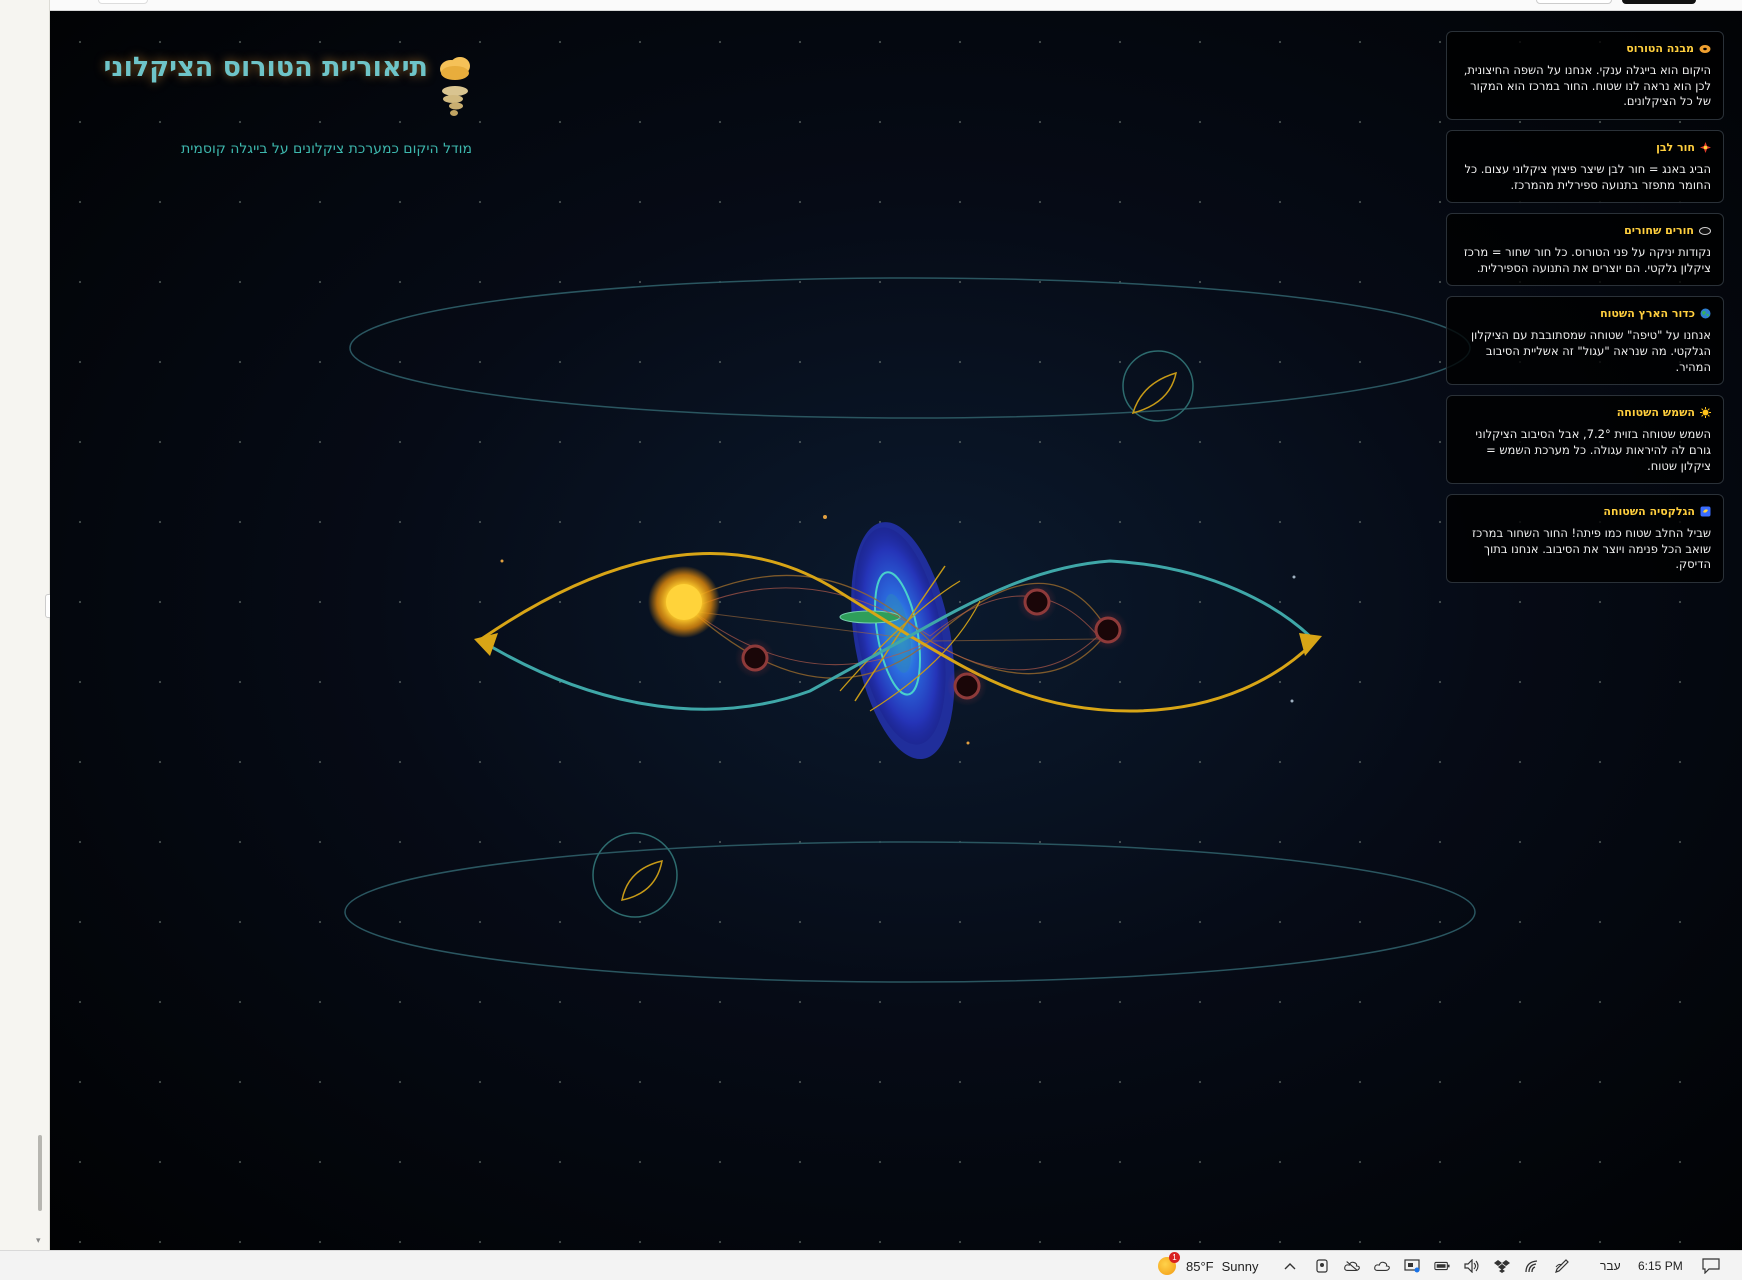  Describe the element at coordinates (1705, 230) in the screenshot. I see `hole-icon` at that location.